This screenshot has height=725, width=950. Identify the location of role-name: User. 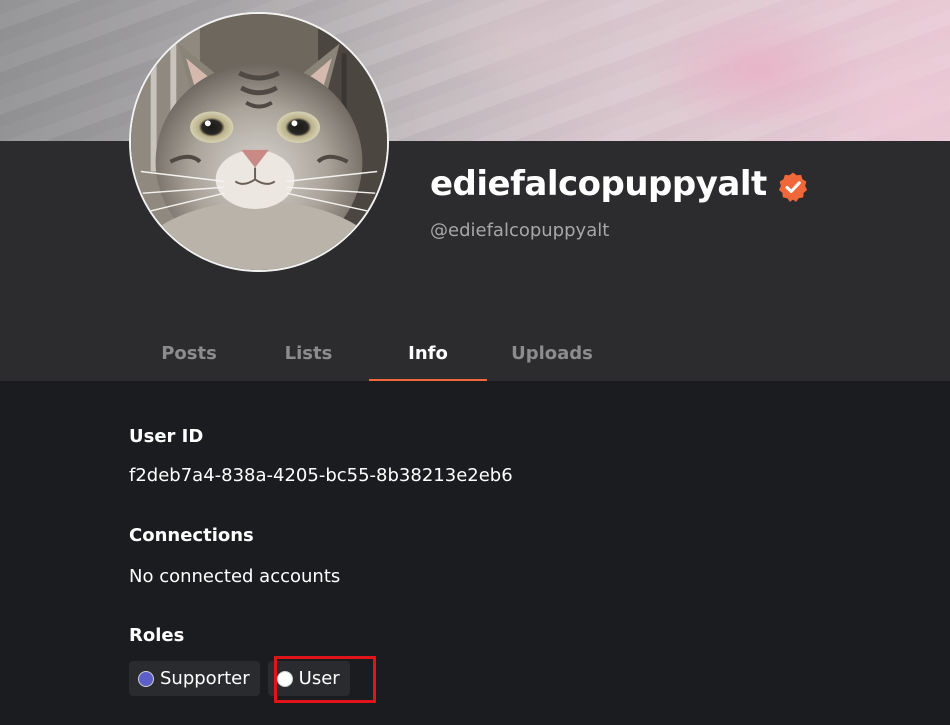
(319, 678).